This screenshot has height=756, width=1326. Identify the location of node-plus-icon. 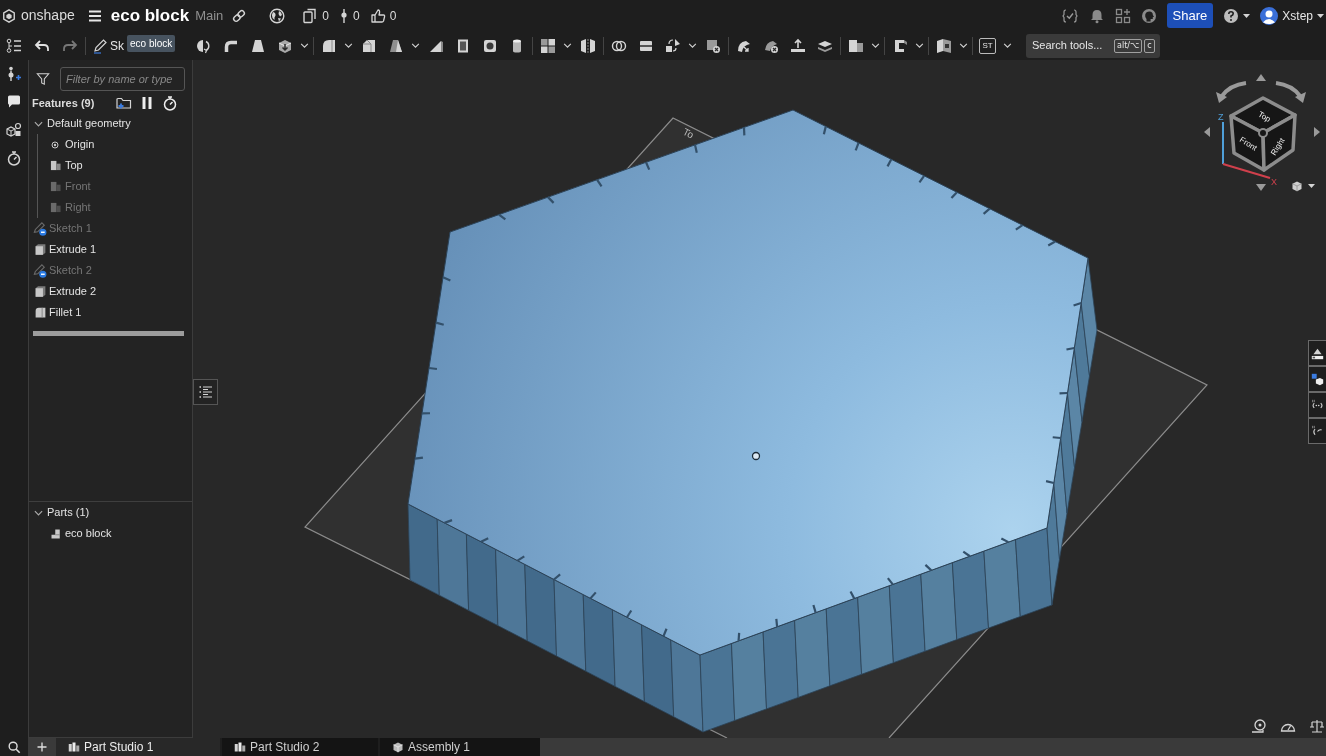
(14, 74).